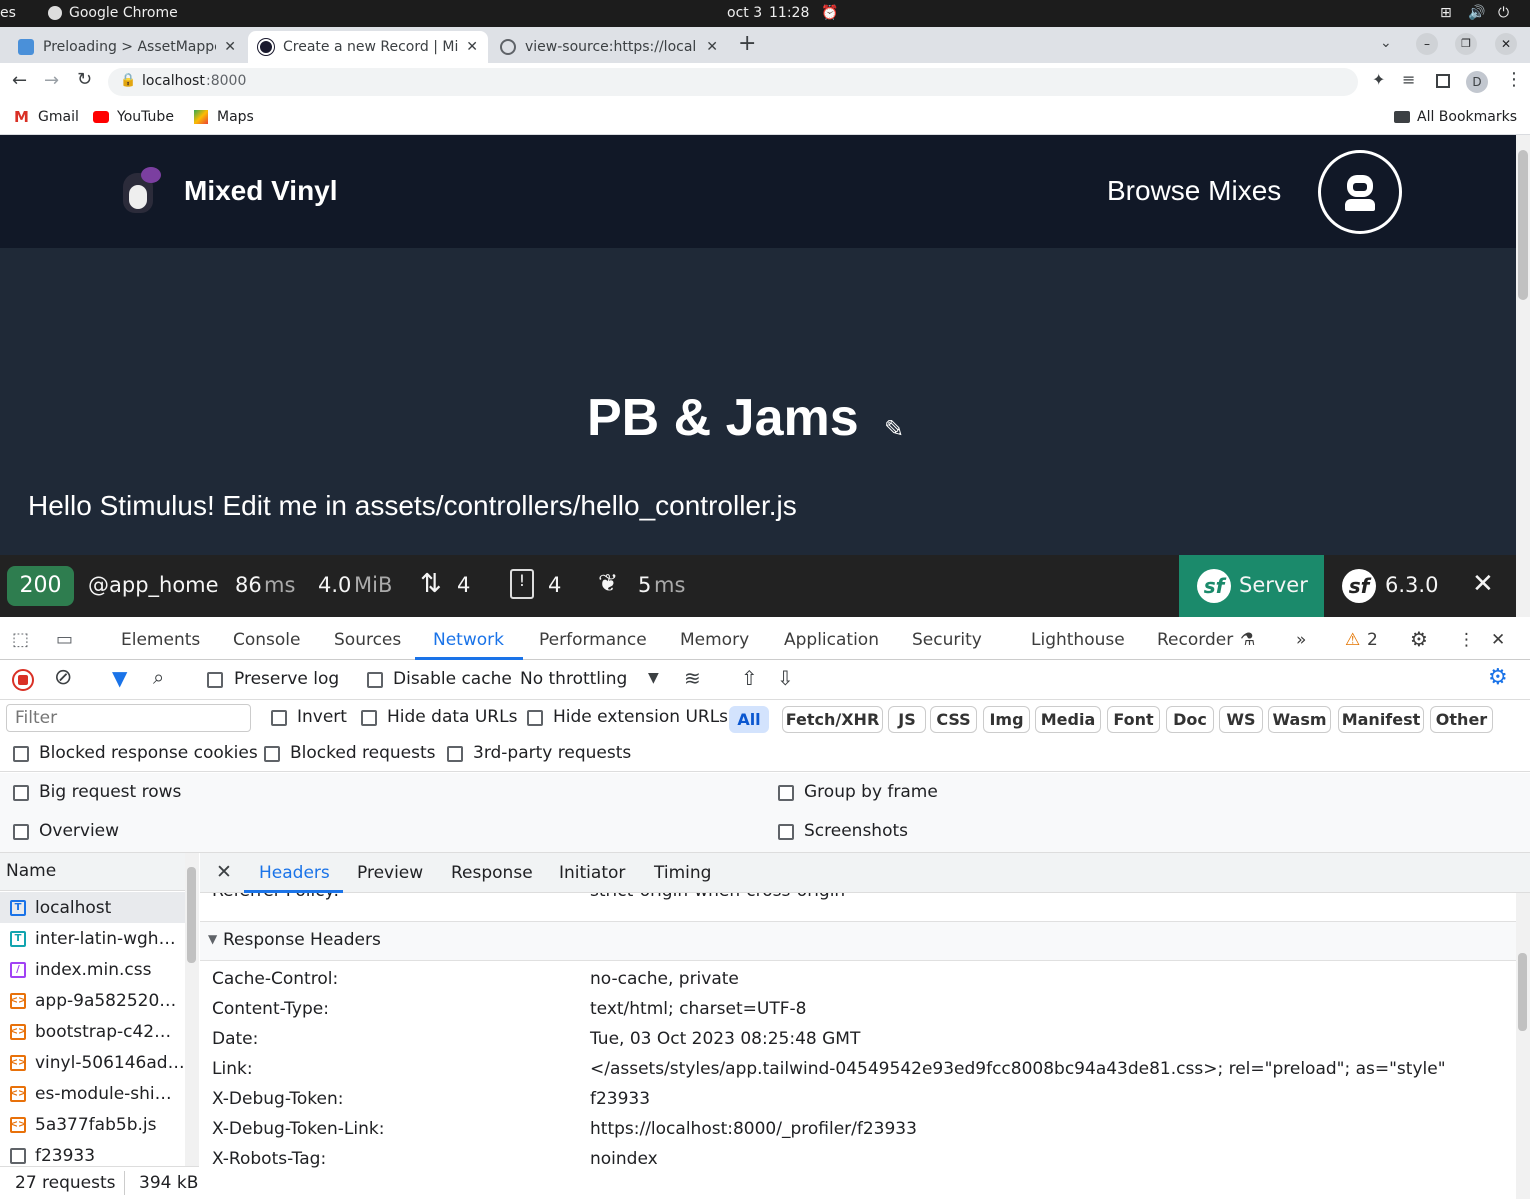 Image resolution: width=1530 pixels, height=1199 pixels. What do you see at coordinates (692, 678) in the screenshot?
I see `network-conditions-icon: ≋` at bounding box center [692, 678].